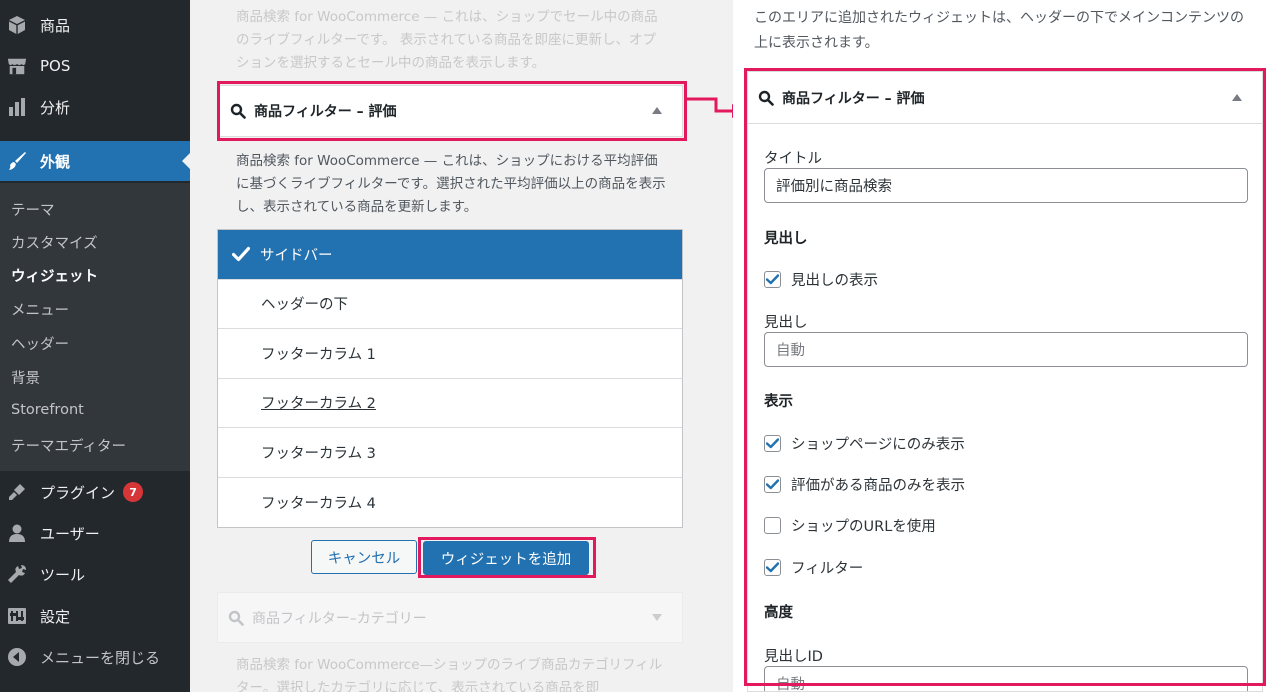 Image resolution: width=1280 pixels, height=692 pixels. Describe the element at coordinates (54, 242) in the screenshot. I see `submenu-customize: カスタマイズ` at that location.